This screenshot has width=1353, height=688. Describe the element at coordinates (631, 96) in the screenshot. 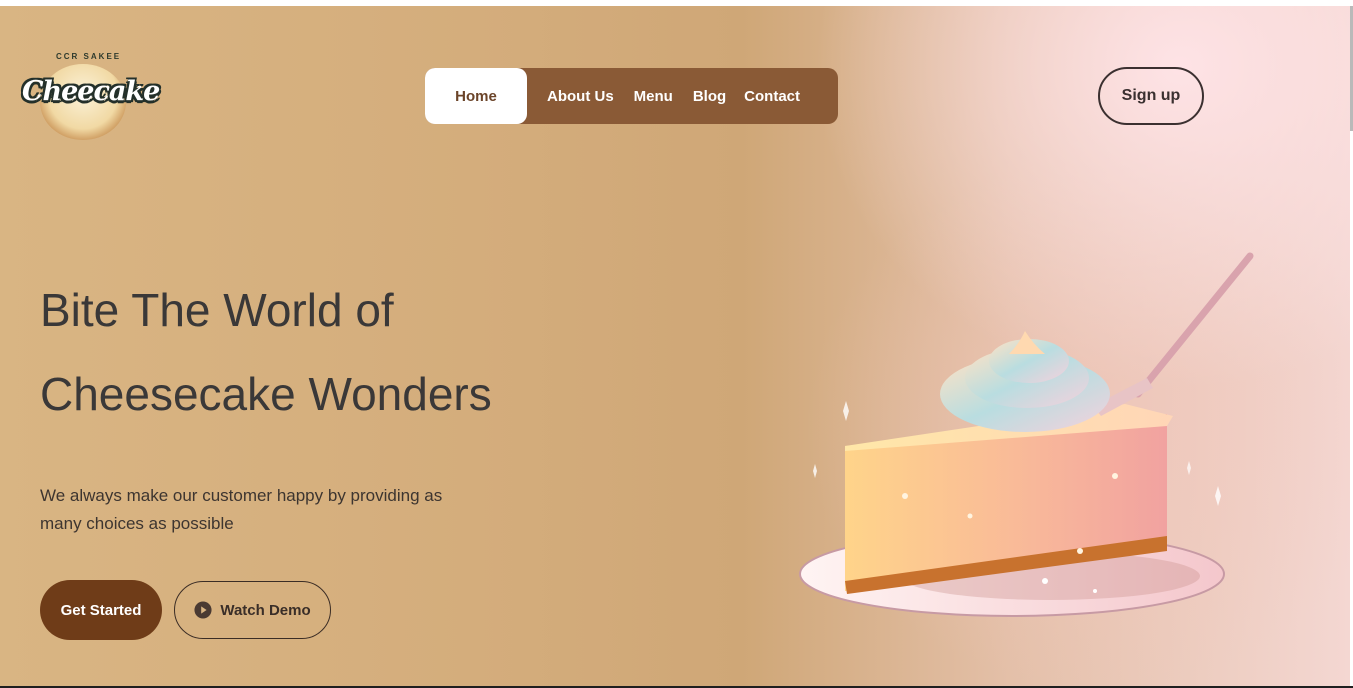

I see `main-nav: Home About Us Menu Blog Contact` at that location.